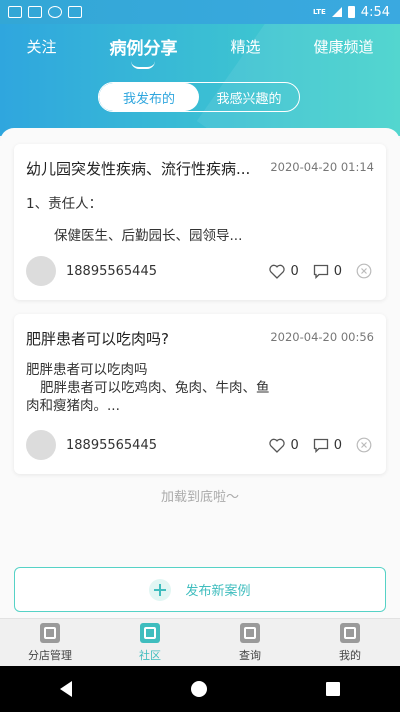 Image resolution: width=400 pixels, height=712 pixels. What do you see at coordinates (75, 12) in the screenshot?
I see `sd-card-icon` at bounding box center [75, 12].